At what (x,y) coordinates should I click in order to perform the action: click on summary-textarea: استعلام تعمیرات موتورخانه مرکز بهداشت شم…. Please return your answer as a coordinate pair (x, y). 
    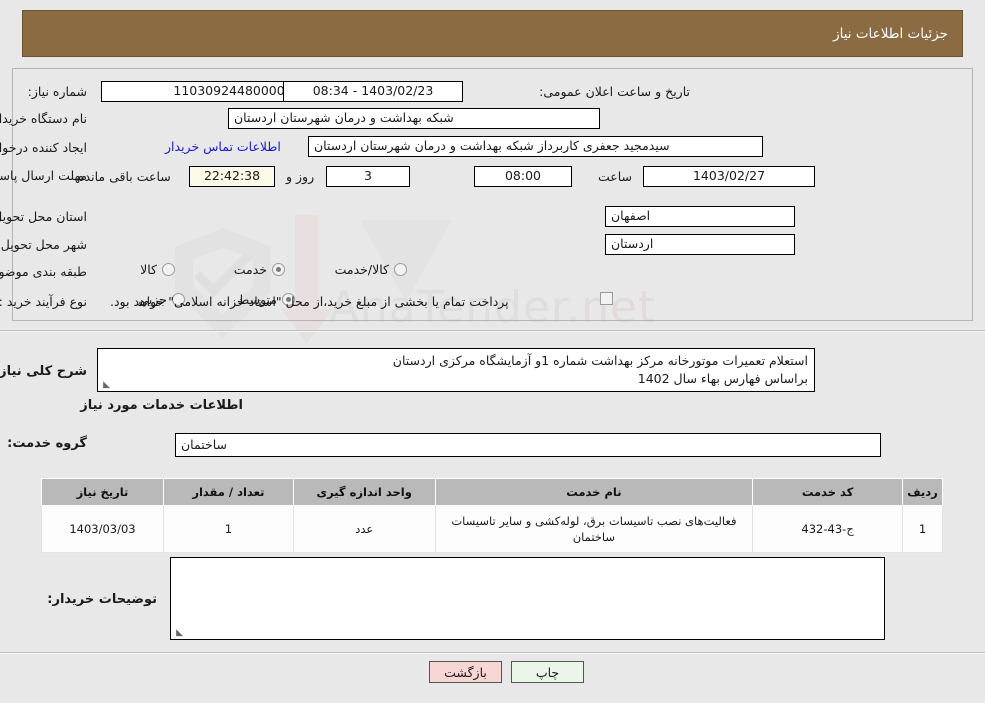
    Looking at the image, I should click on (456, 370).